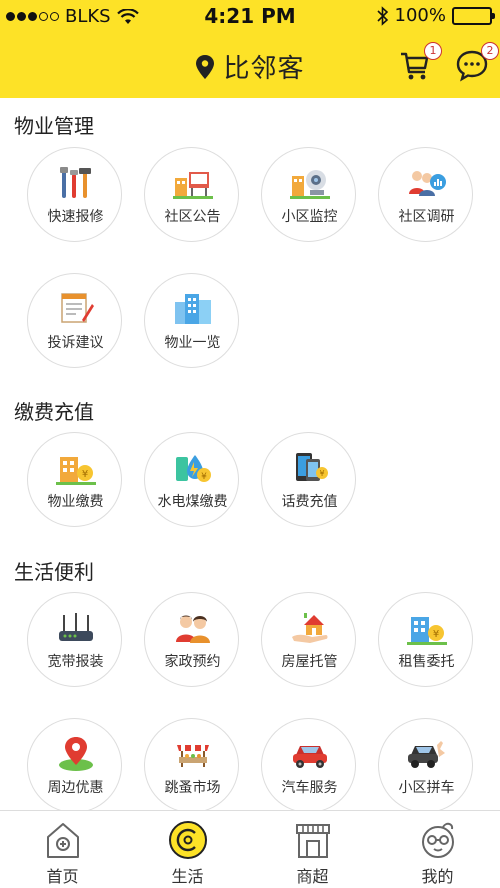  What do you see at coordinates (75, 754) in the screenshot?
I see `map-pin-icon` at bounding box center [75, 754].